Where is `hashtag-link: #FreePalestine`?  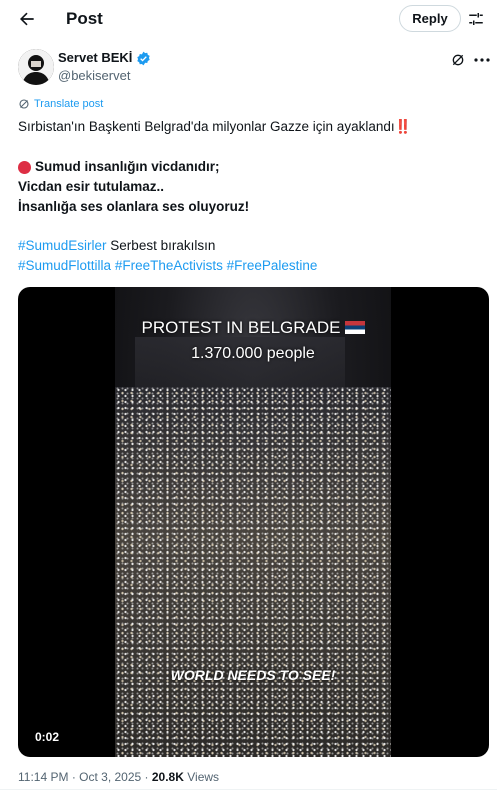
hashtag-link: #FreePalestine is located at coordinates (272, 265).